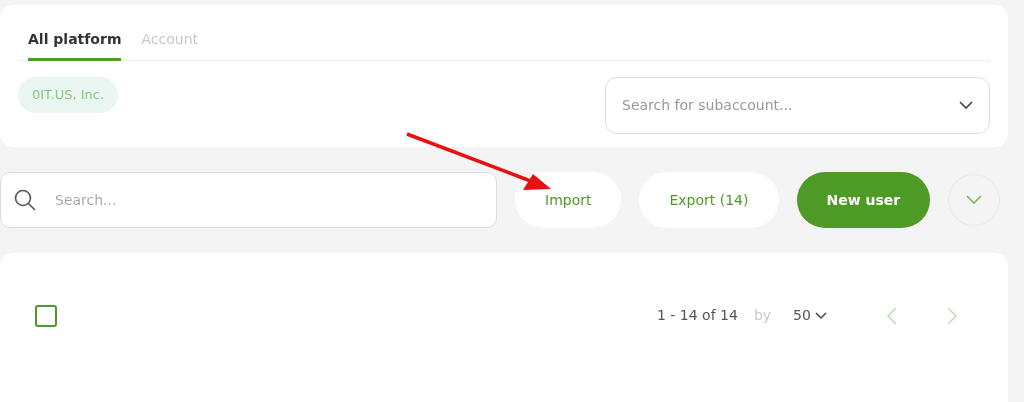  I want to click on primary-button: New user, so click(863, 200).